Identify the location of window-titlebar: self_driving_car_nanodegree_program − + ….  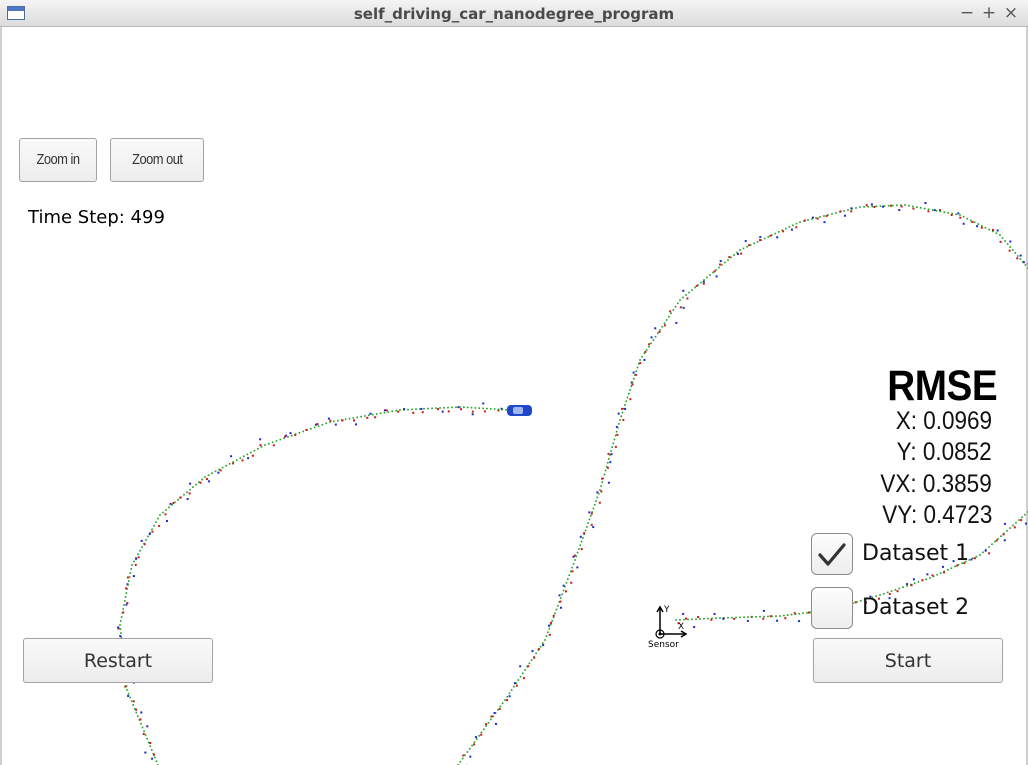
(514, 13).